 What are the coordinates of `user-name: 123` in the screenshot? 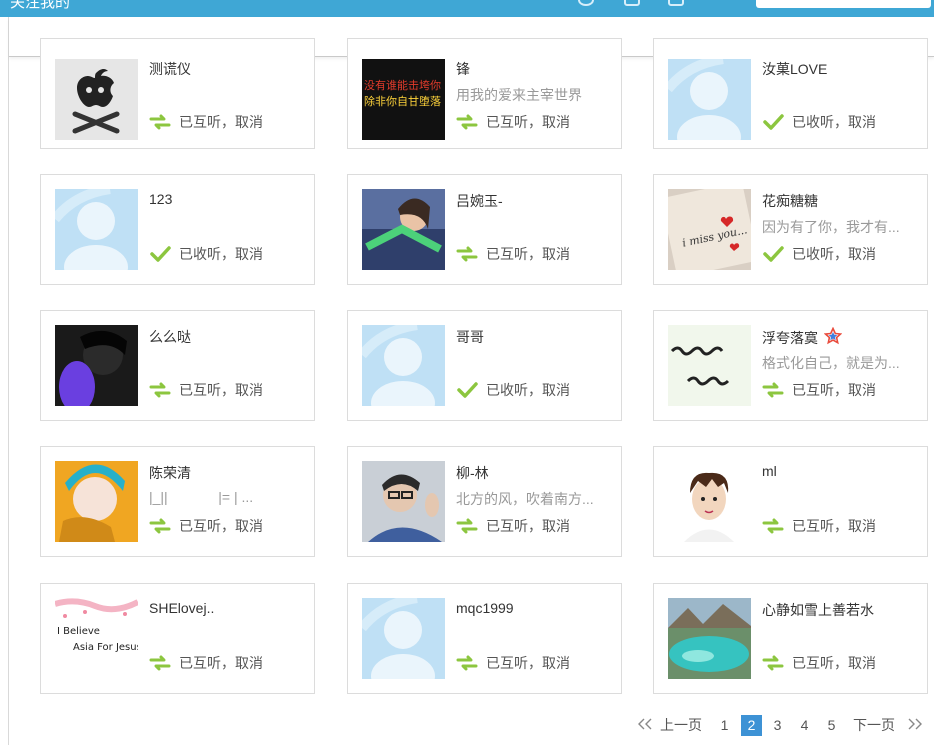 It's located at (160, 199).